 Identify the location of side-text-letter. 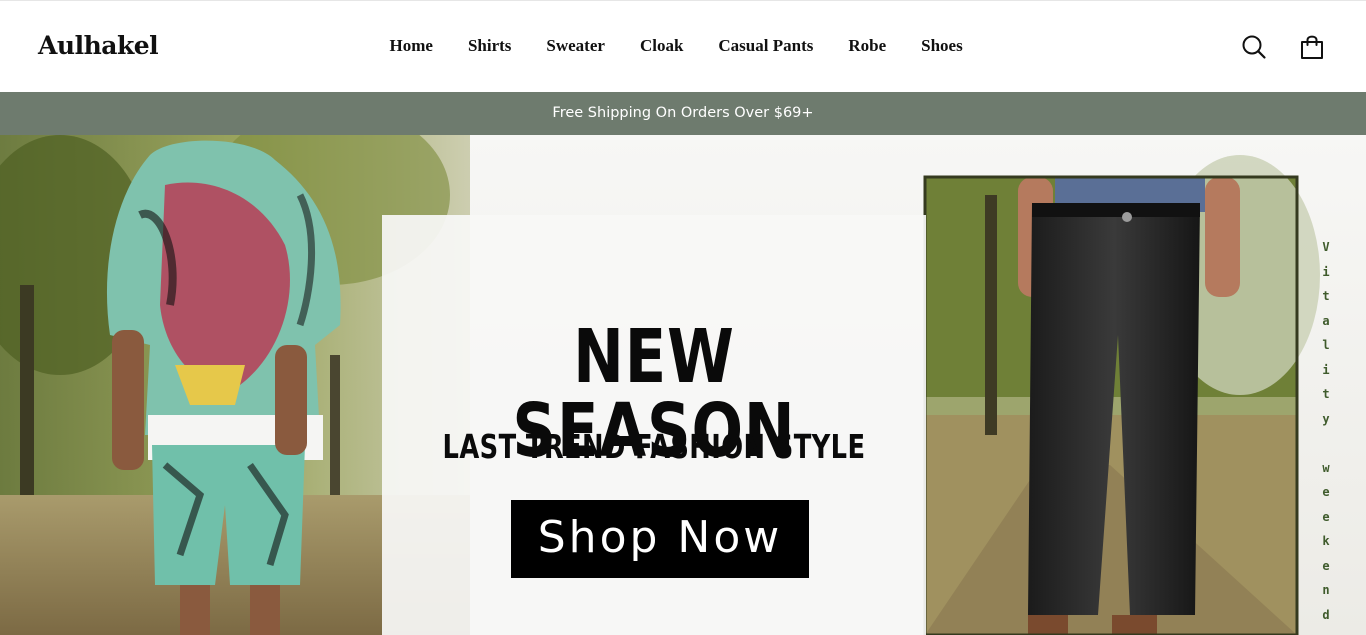
(1326, 443).